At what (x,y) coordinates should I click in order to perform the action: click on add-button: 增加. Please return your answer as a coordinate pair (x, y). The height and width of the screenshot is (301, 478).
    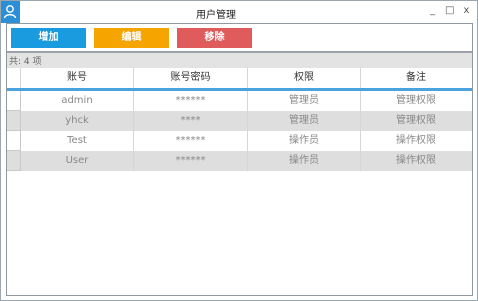
    Looking at the image, I should click on (48, 38).